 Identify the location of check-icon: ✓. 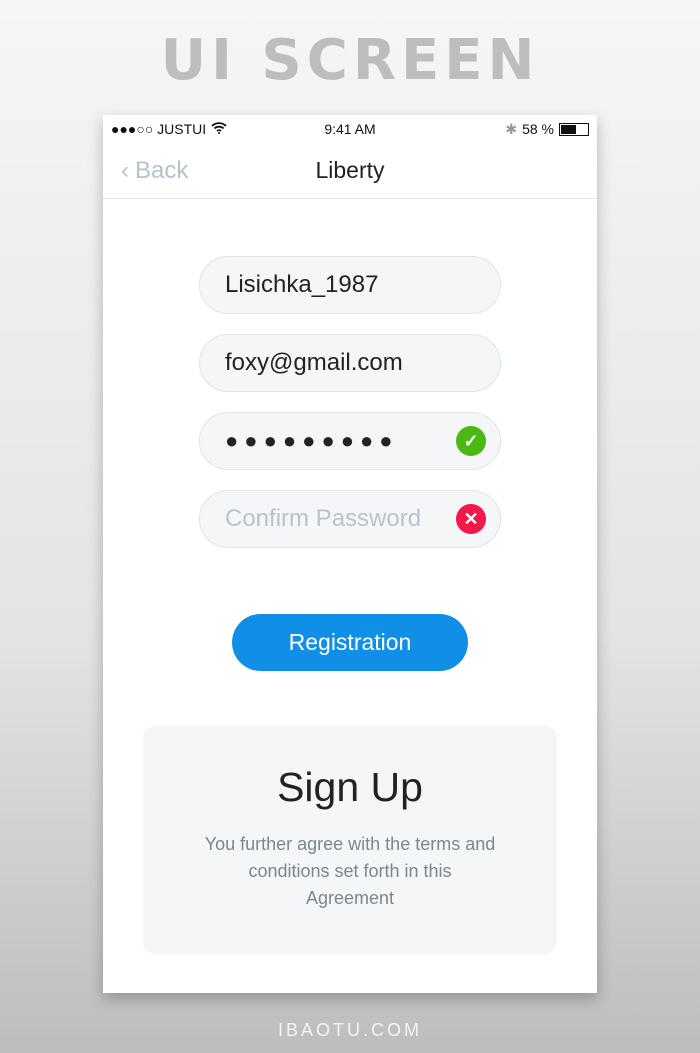
(471, 441).